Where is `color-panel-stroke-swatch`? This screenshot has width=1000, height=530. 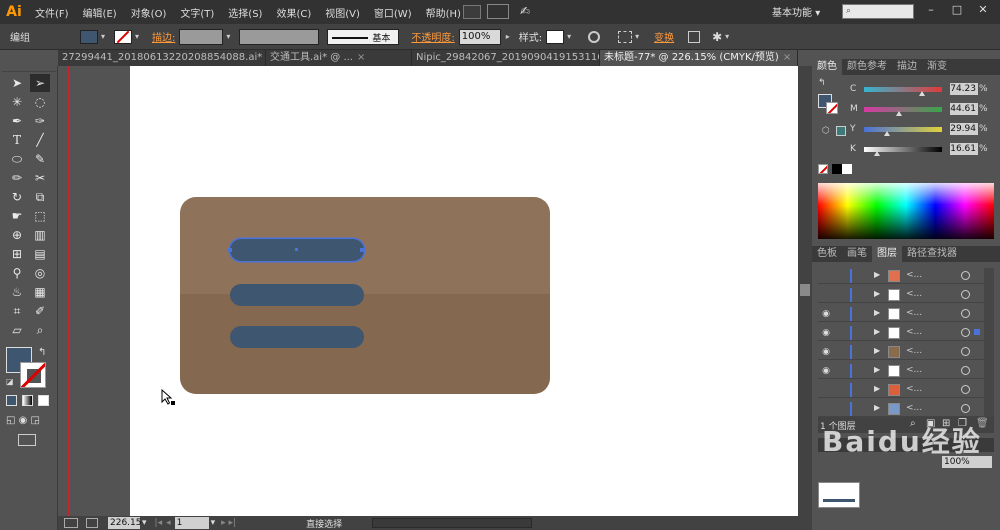
color-panel-stroke-swatch is located at coordinates (832, 108).